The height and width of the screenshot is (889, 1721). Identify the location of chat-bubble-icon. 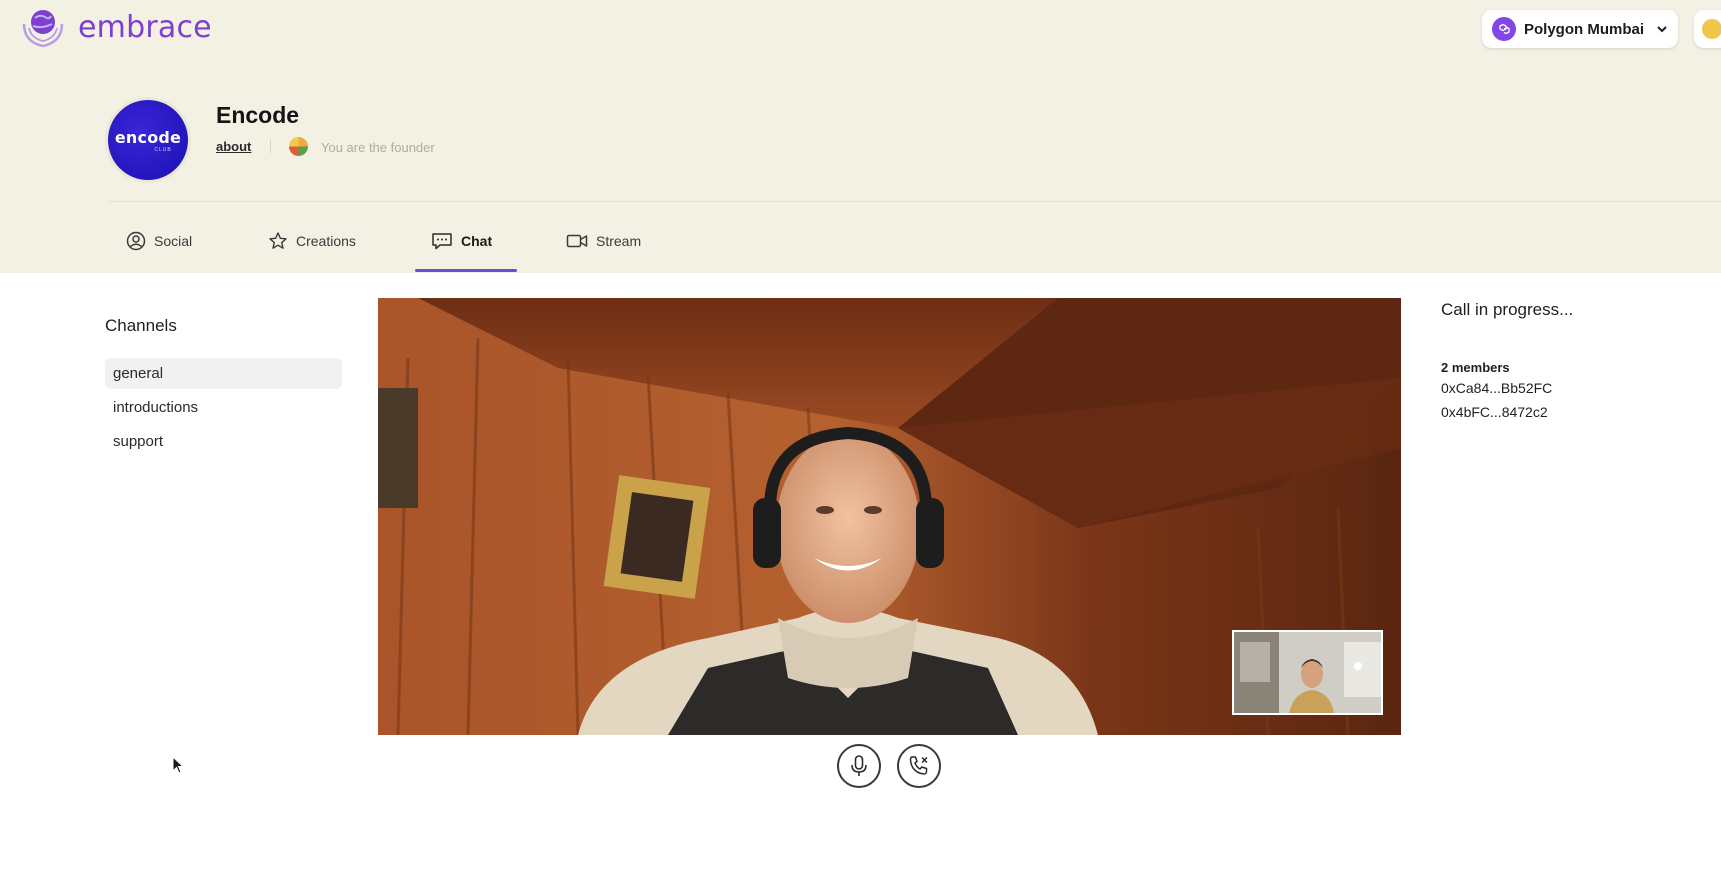
(442, 240).